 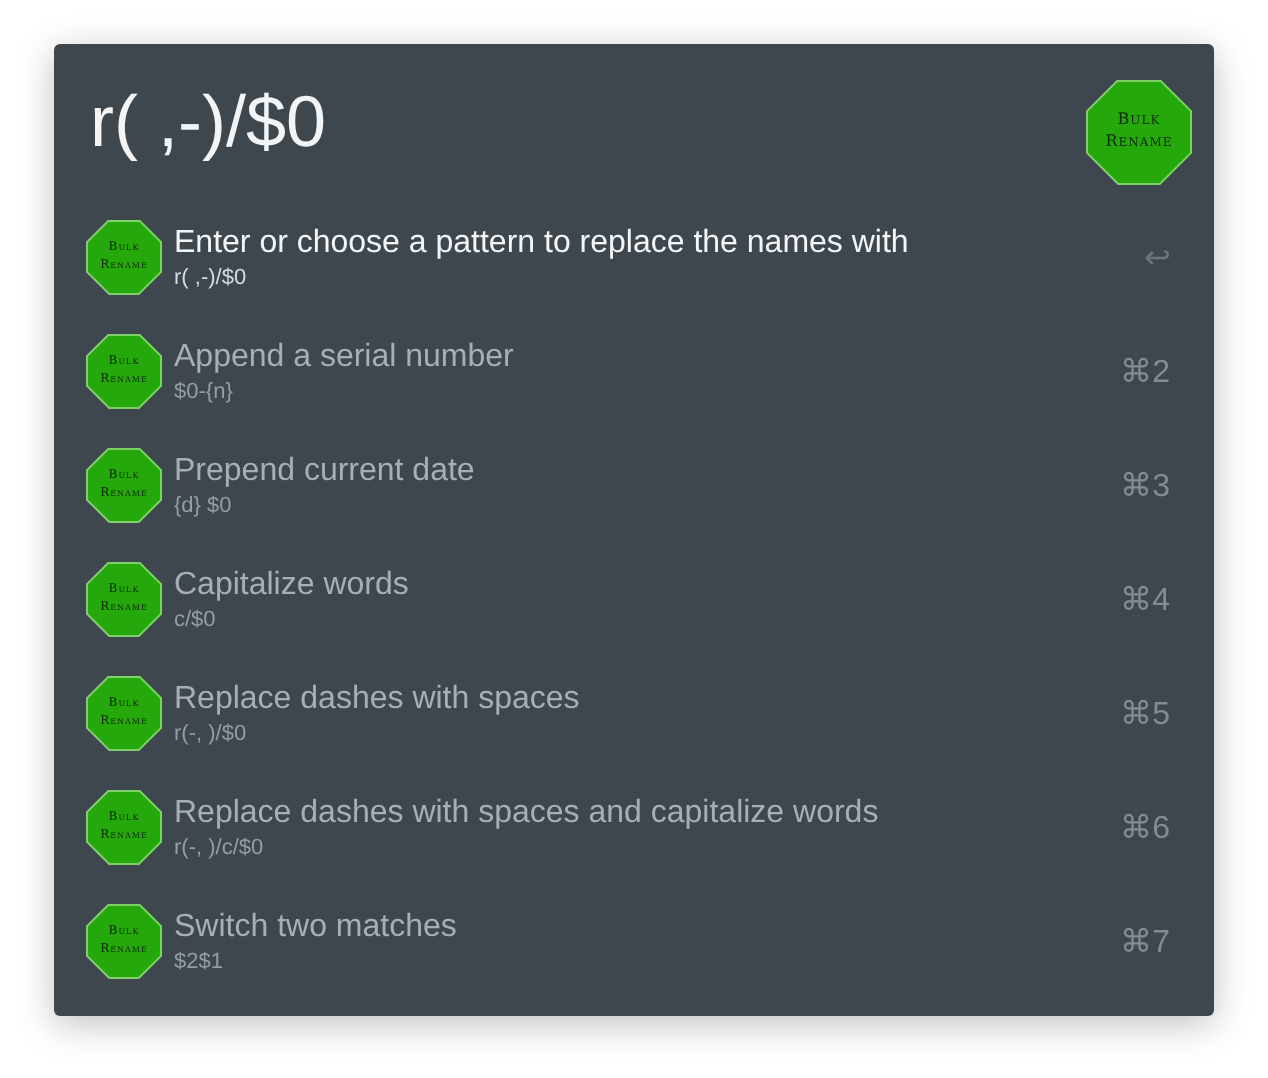 What do you see at coordinates (1145, 486) in the screenshot?
I see `shortcut-label: ⌘3` at bounding box center [1145, 486].